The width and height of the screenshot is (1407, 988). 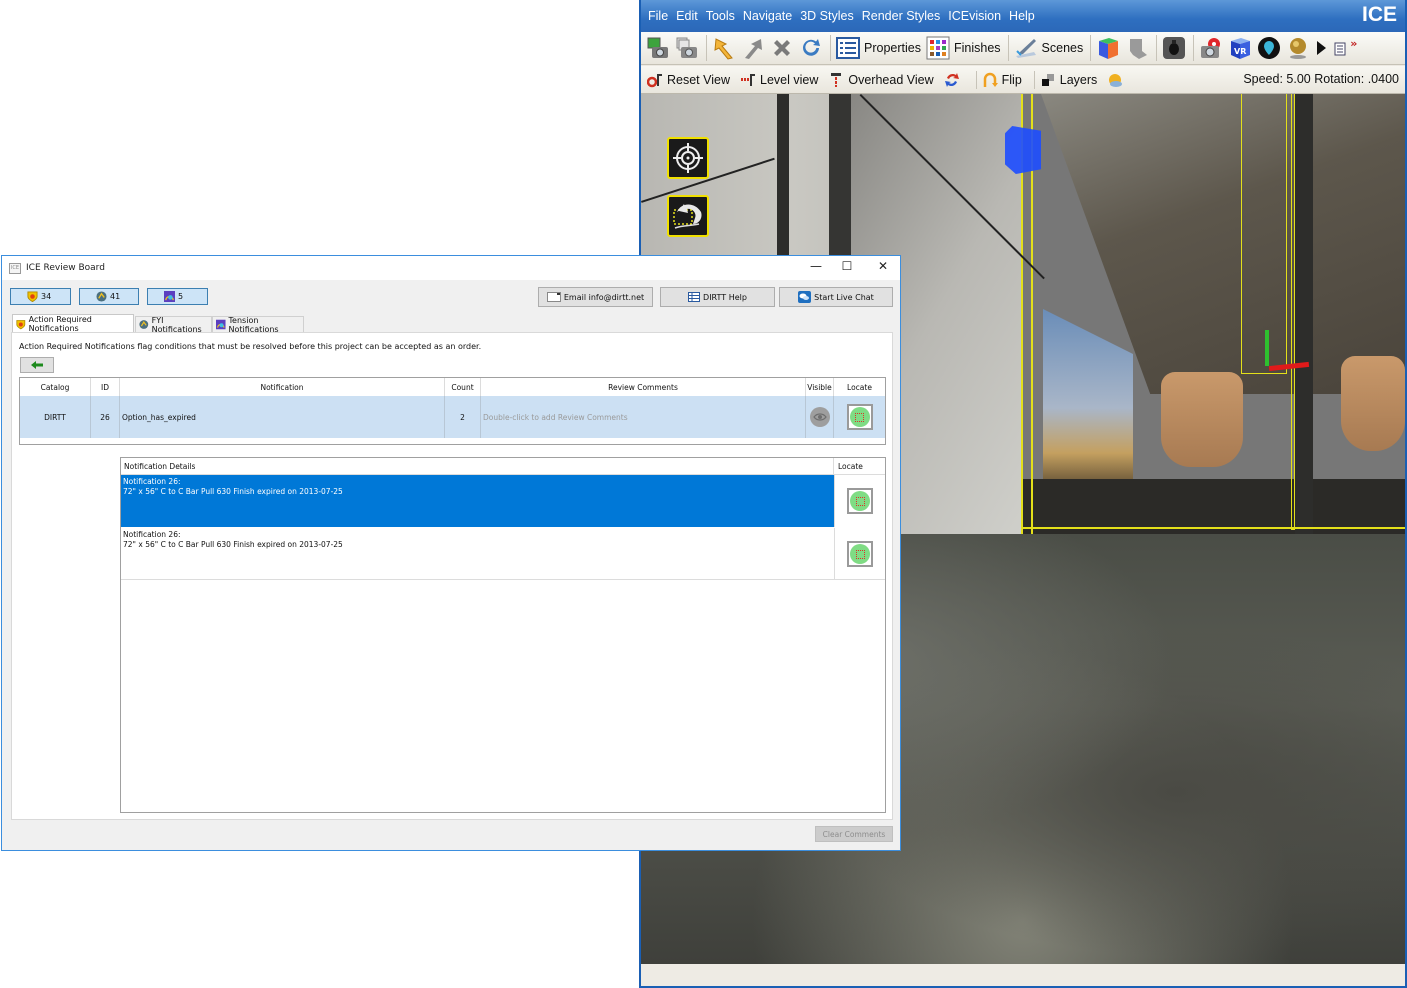 What do you see at coordinates (717, 297) in the screenshot?
I see `dirtt-help-button: DIRTT Help` at bounding box center [717, 297].